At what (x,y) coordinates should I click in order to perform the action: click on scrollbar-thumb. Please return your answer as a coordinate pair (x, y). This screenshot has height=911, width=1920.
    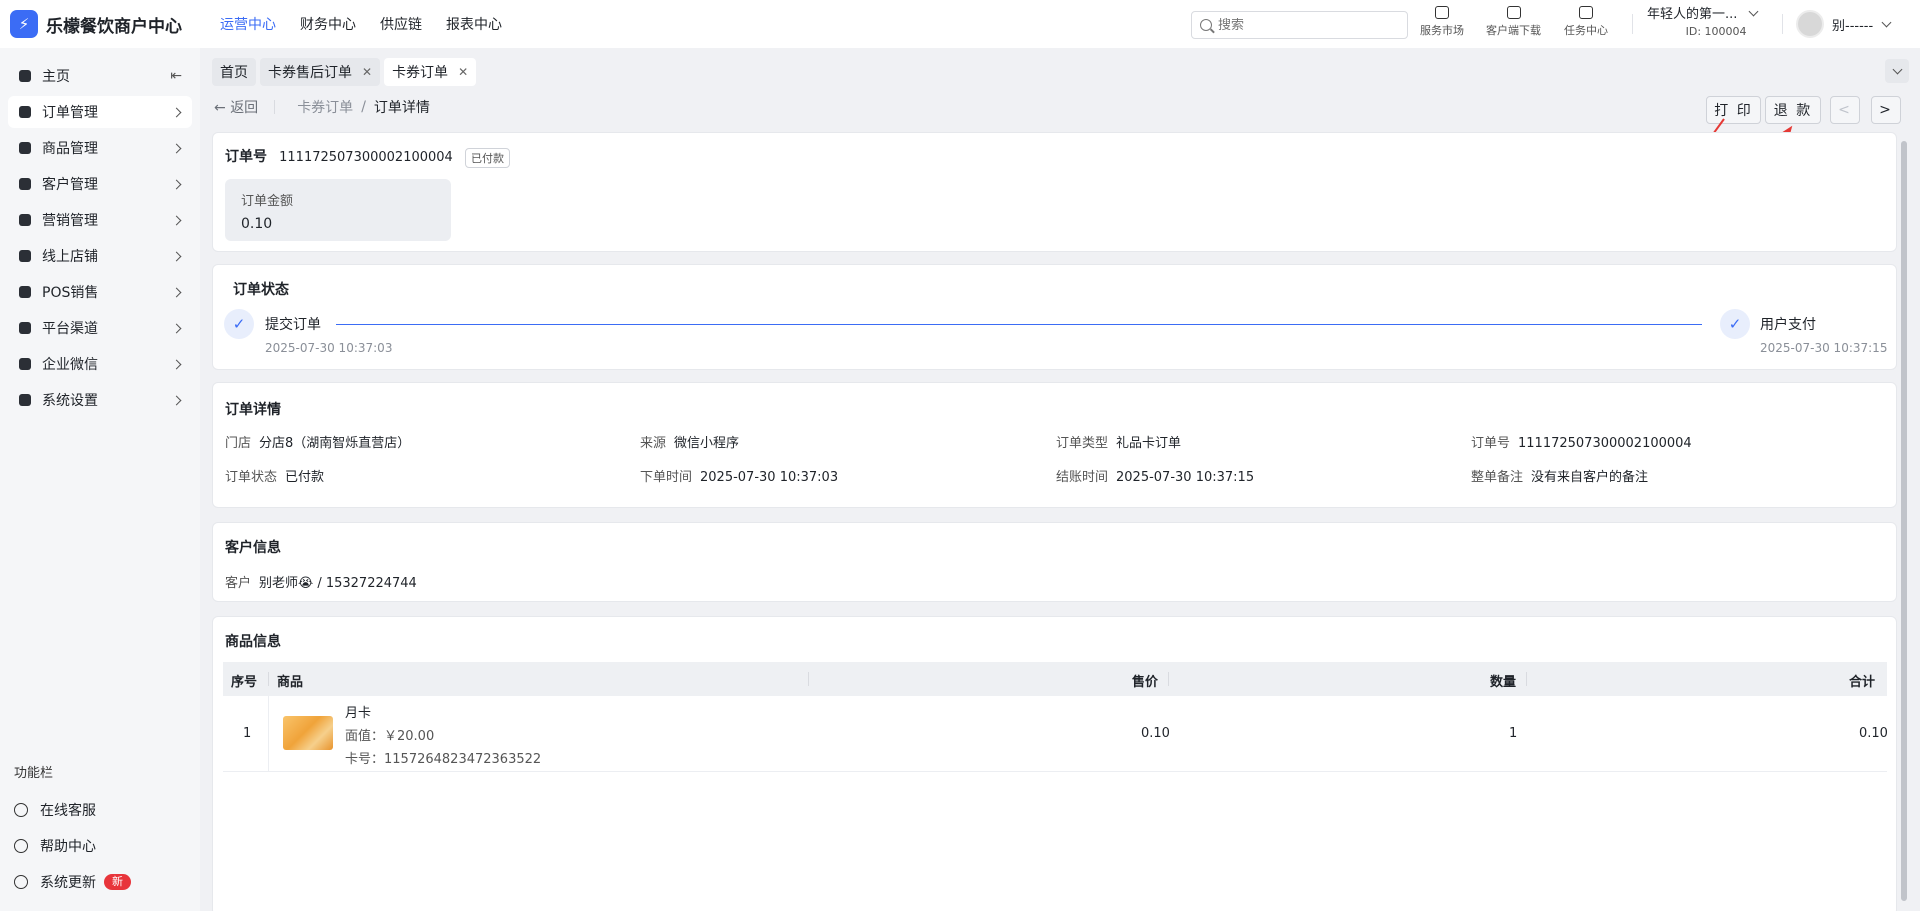
    Looking at the image, I should click on (1904, 521).